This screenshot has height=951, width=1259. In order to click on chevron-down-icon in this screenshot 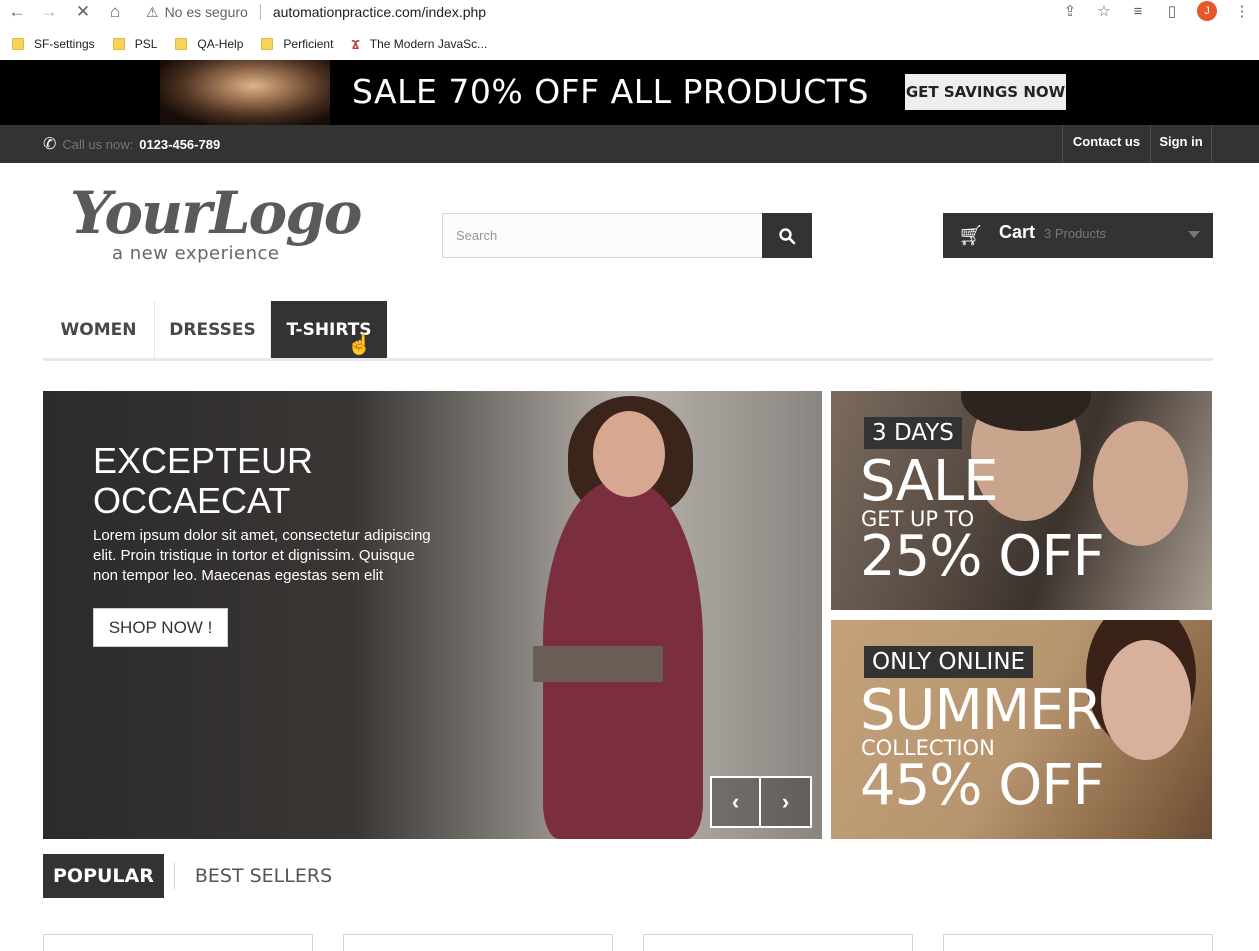, I will do `click(1194, 234)`.